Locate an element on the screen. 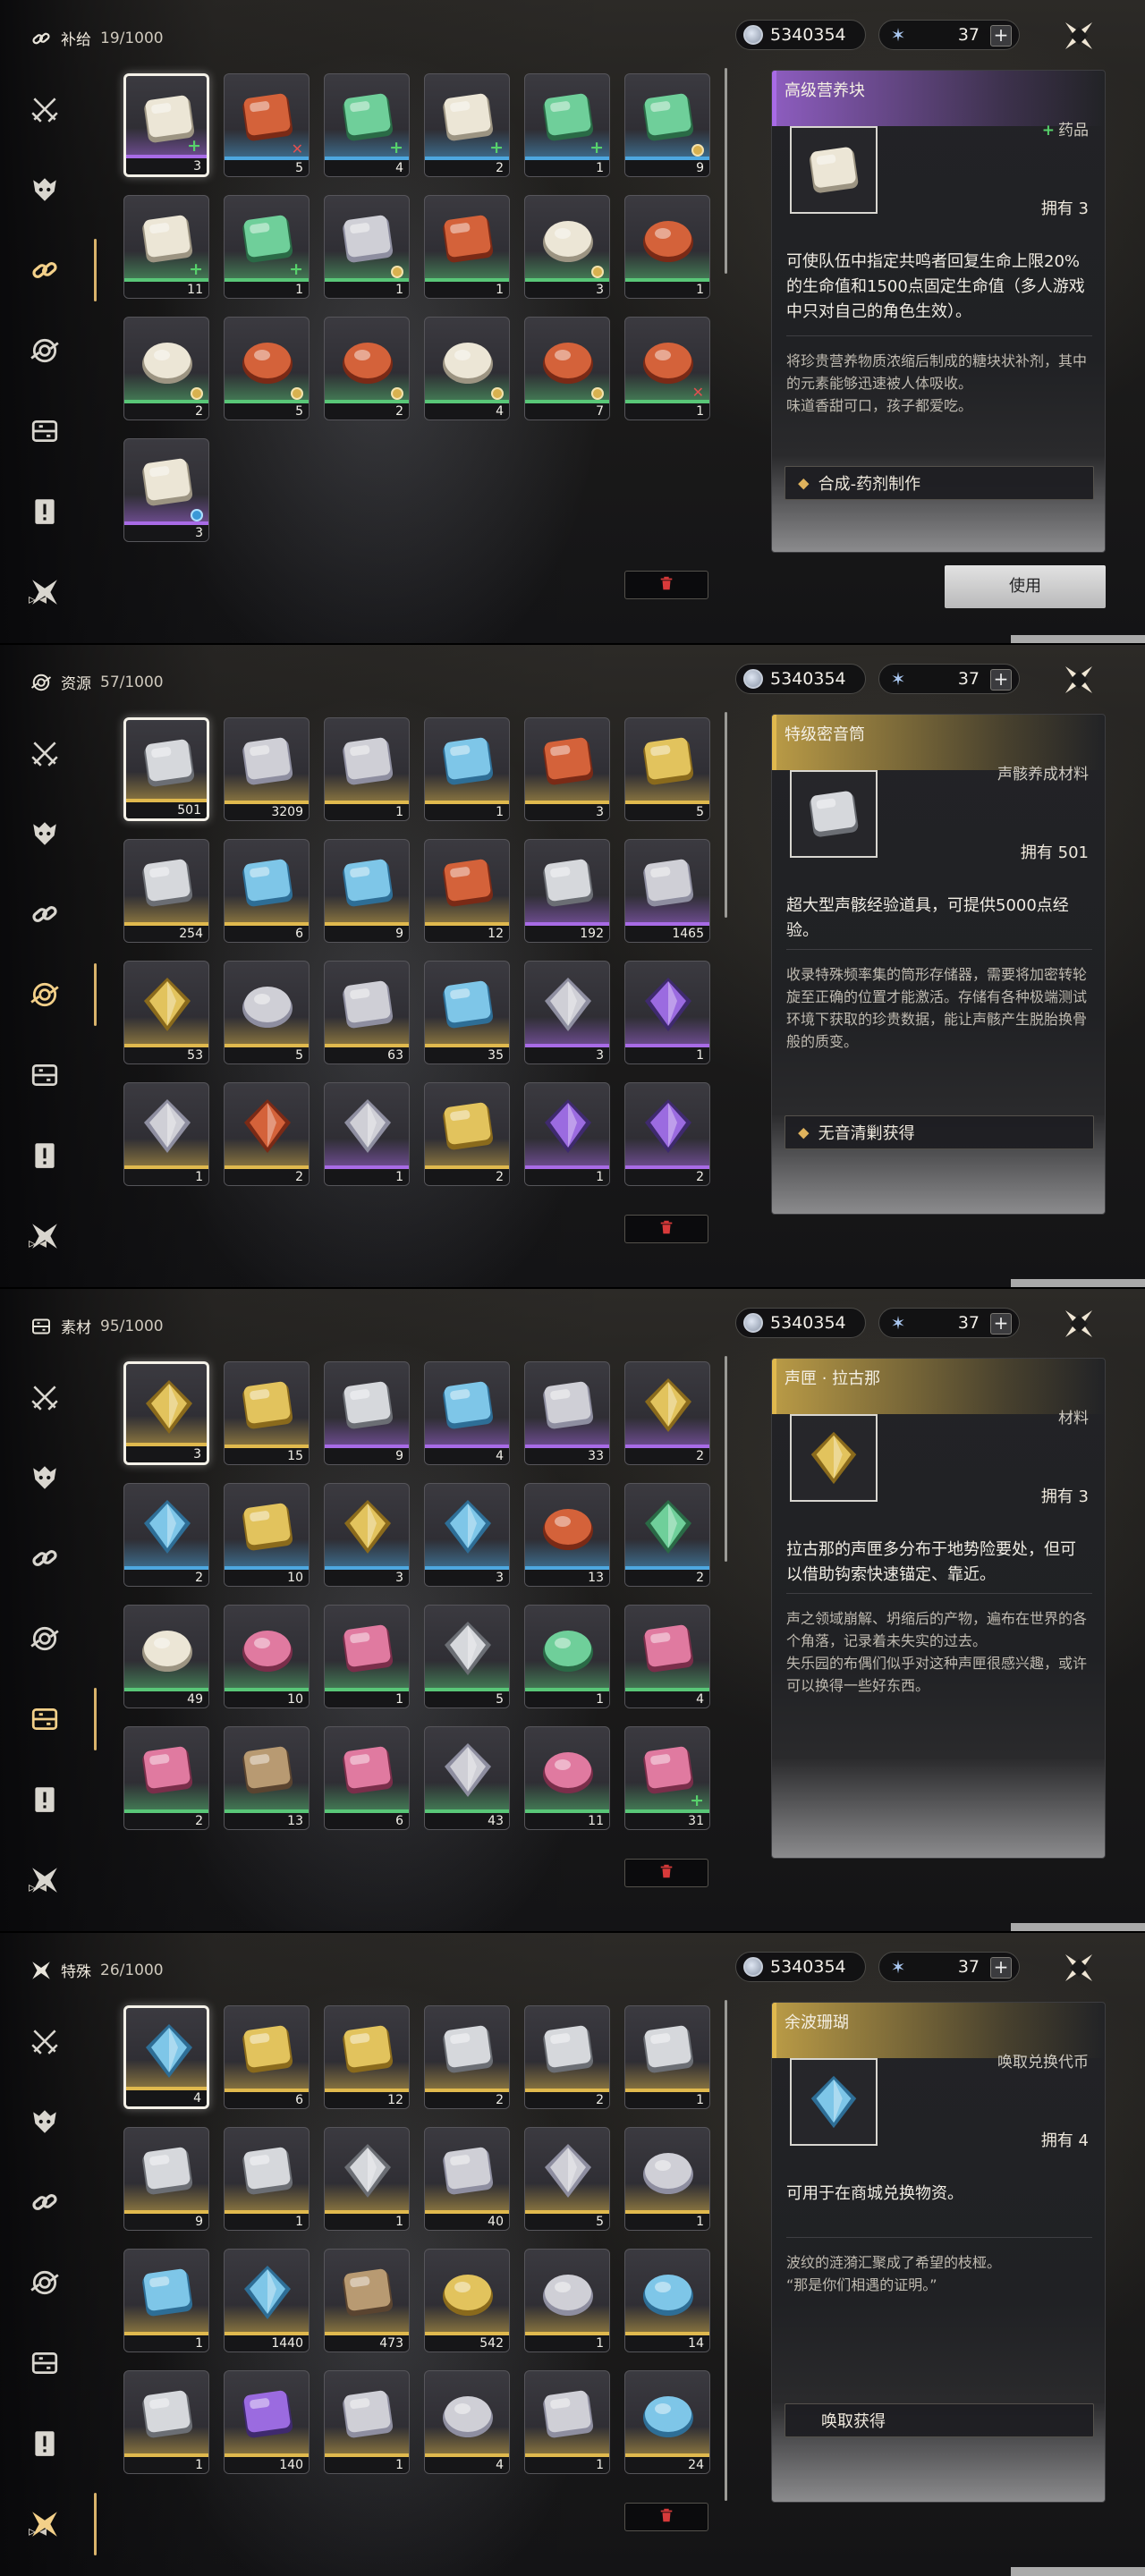 This screenshot has height=2576, width=1145. item-slot: 4 is located at coordinates (467, 368).